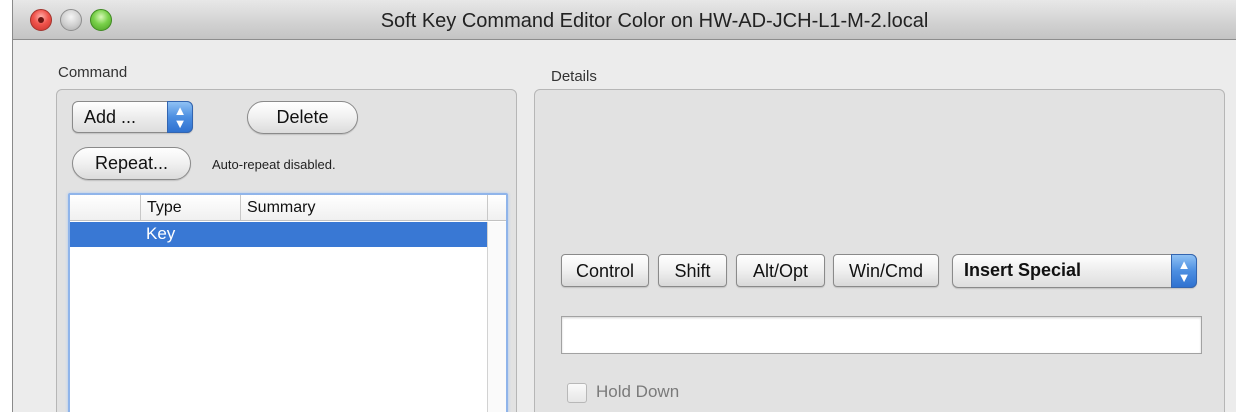 This screenshot has width=1236, height=412. I want to click on hold-down-checkbox, so click(577, 393).